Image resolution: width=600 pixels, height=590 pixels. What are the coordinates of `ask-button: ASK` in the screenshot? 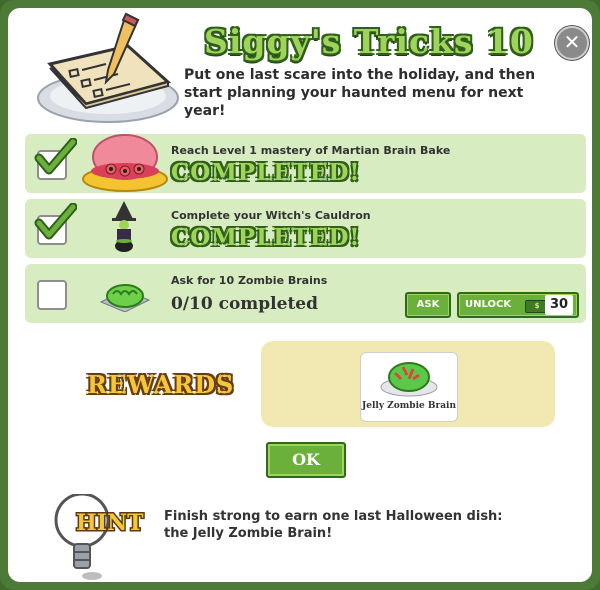 It's located at (428, 305).